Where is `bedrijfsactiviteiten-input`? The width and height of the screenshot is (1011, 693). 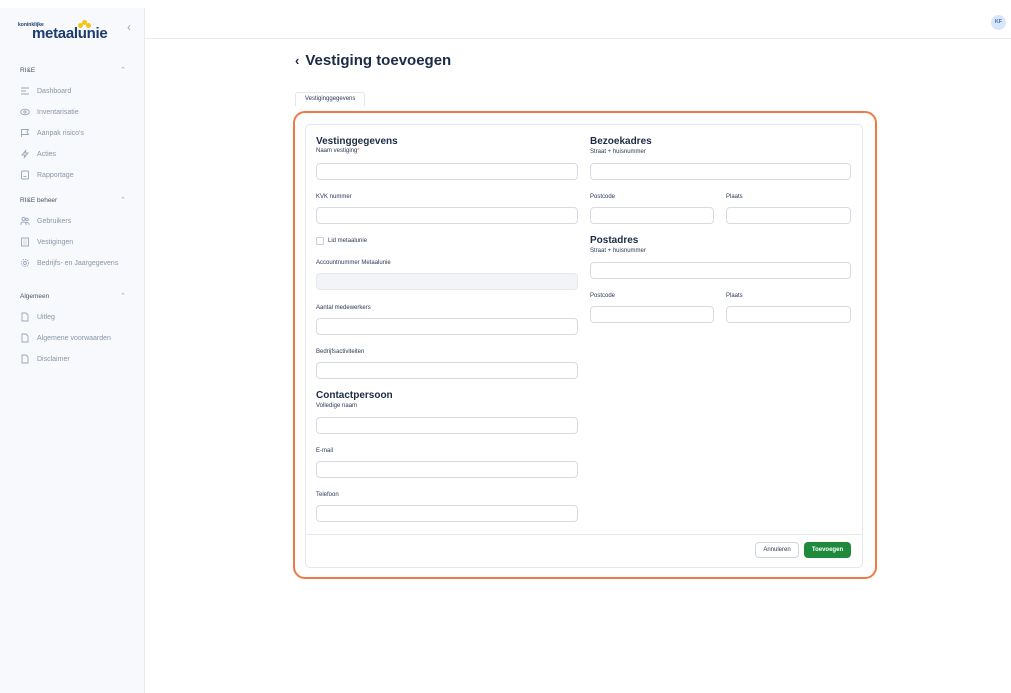
bedrijfsactiviteiten-input is located at coordinates (447, 370).